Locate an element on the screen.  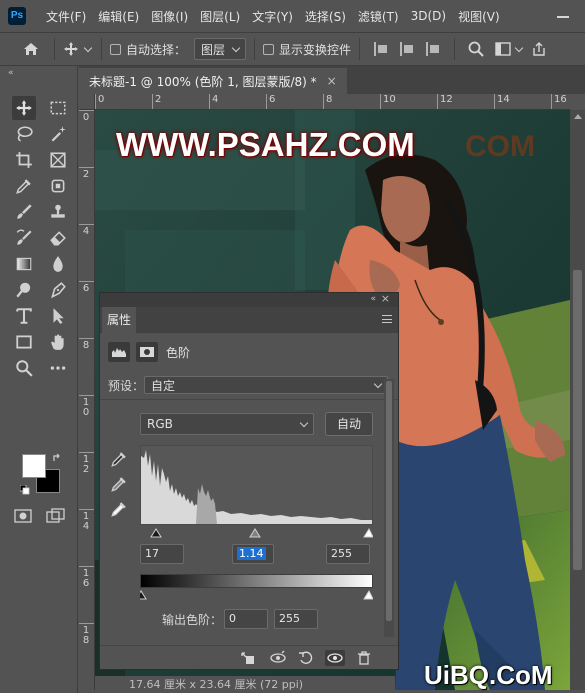
minimize-icon is located at coordinates (563, 17).